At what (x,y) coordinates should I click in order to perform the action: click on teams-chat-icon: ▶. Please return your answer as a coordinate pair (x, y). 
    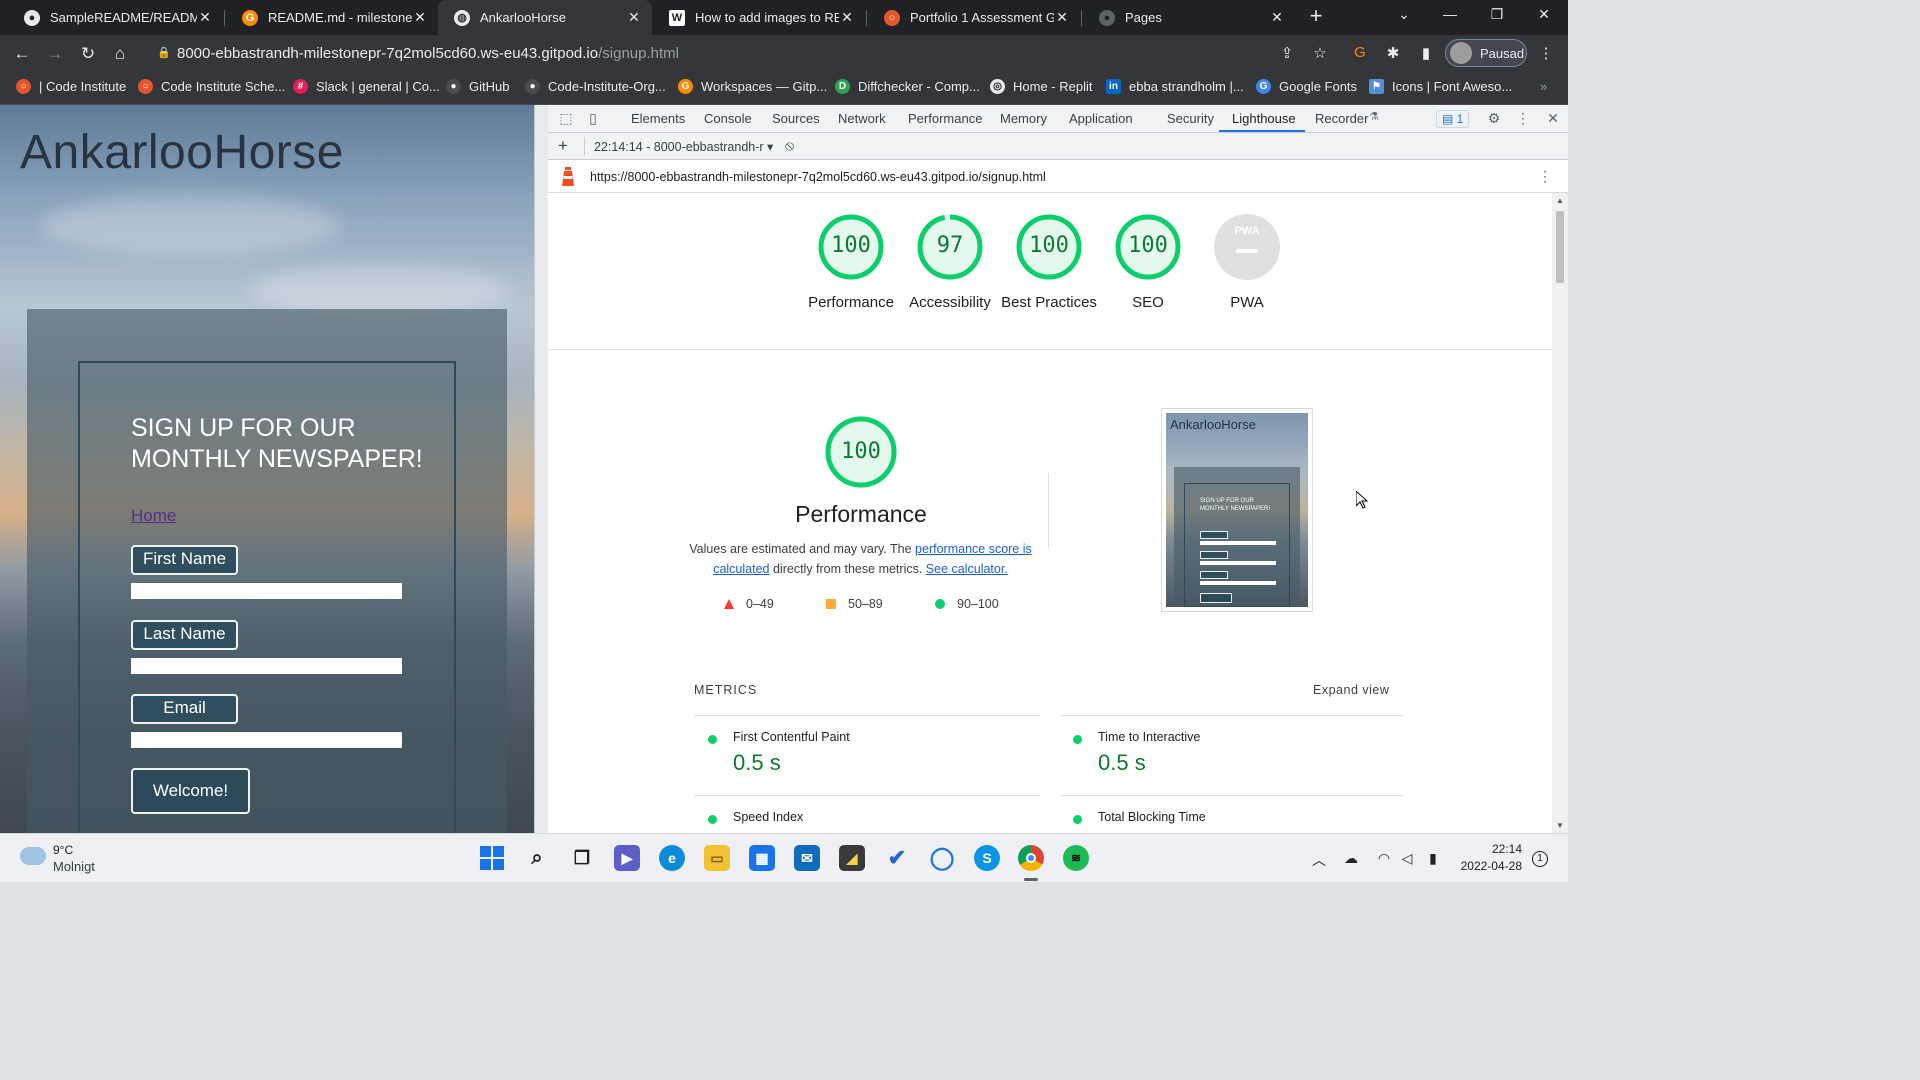
    Looking at the image, I should click on (627, 858).